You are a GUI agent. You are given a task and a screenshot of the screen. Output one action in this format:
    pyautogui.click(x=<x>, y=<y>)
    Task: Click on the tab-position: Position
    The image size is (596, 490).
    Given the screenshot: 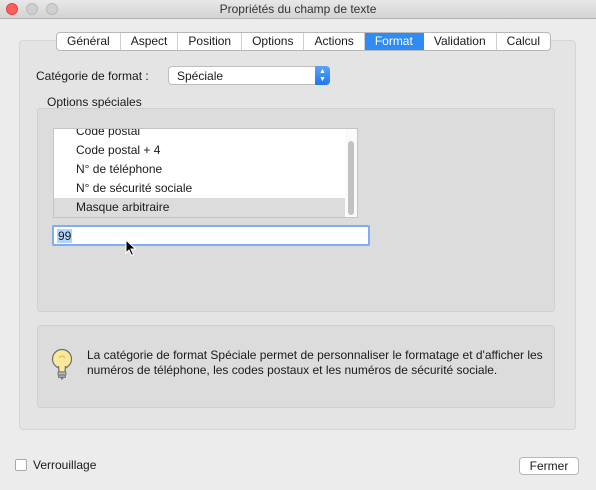 What is the action you would take?
    pyautogui.click(x=210, y=41)
    